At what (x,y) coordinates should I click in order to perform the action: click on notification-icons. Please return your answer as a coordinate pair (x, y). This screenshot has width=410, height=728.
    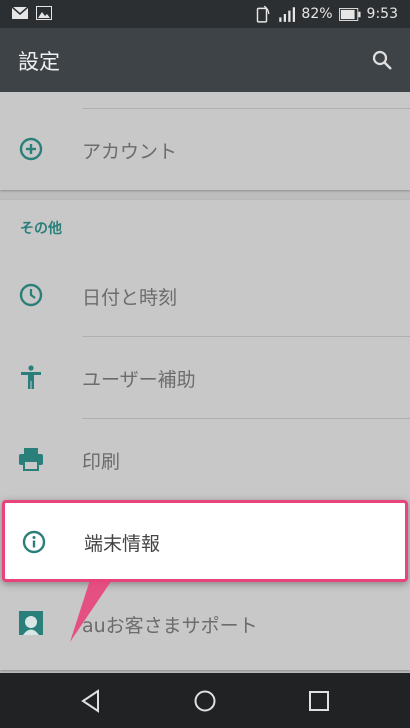
    Looking at the image, I should click on (32, 13).